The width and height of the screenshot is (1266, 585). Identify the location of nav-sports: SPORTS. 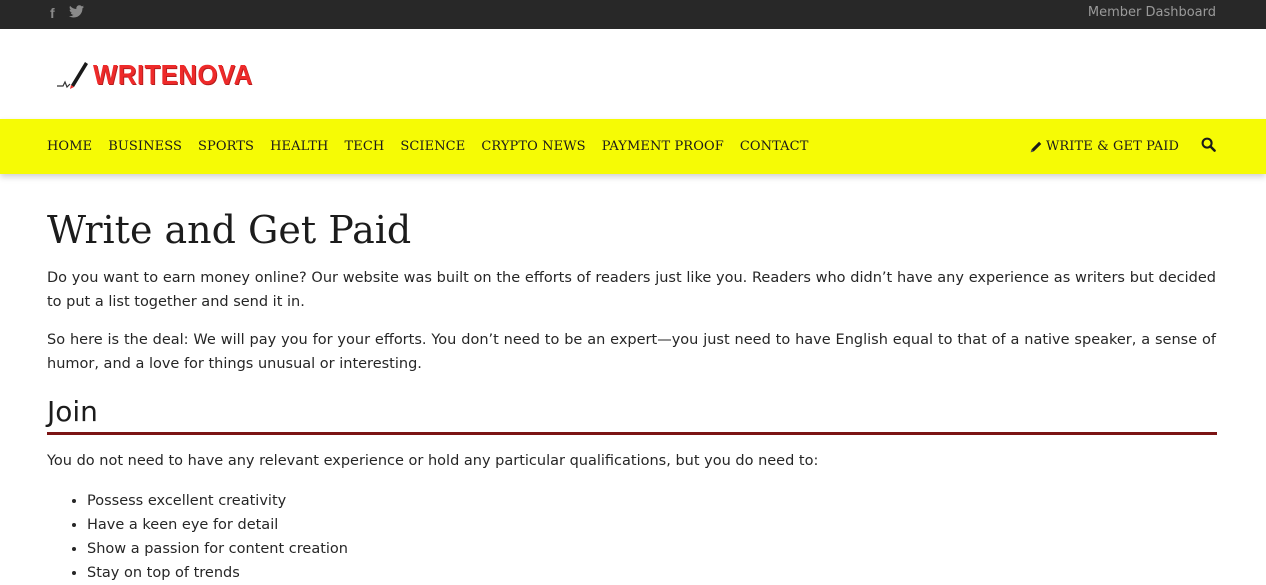
(226, 146).